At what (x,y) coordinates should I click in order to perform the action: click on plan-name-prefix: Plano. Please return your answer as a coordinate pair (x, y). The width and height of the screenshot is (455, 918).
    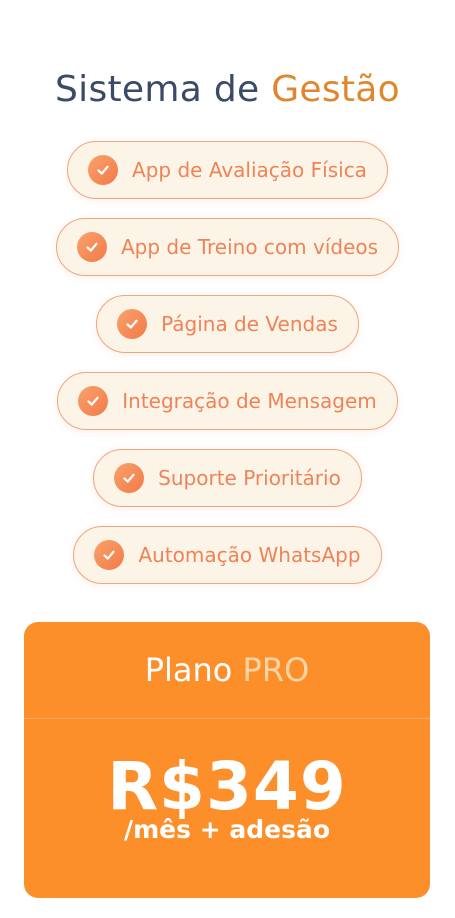
    Looking at the image, I should click on (188, 670).